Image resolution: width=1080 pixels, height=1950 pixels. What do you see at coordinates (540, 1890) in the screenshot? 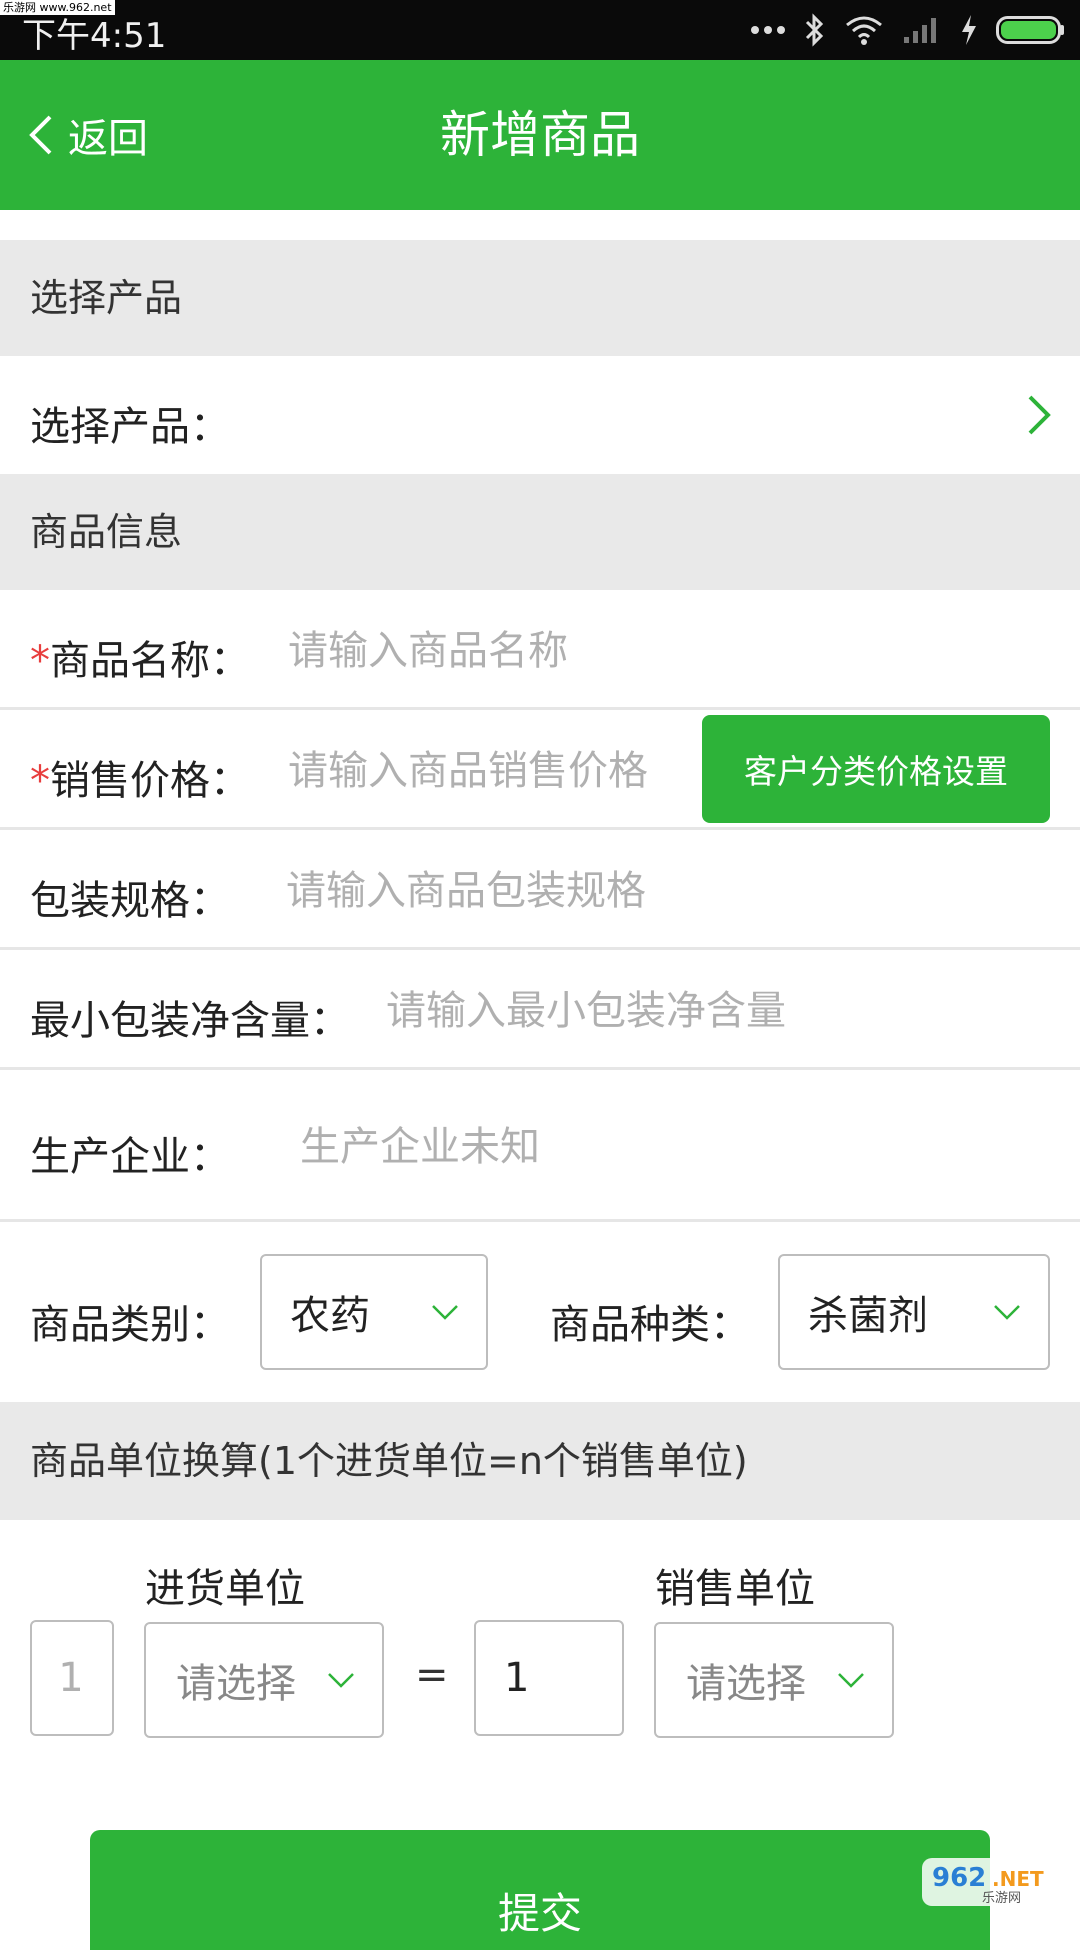
I see `submit-button: 提交` at bounding box center [540, 1890].